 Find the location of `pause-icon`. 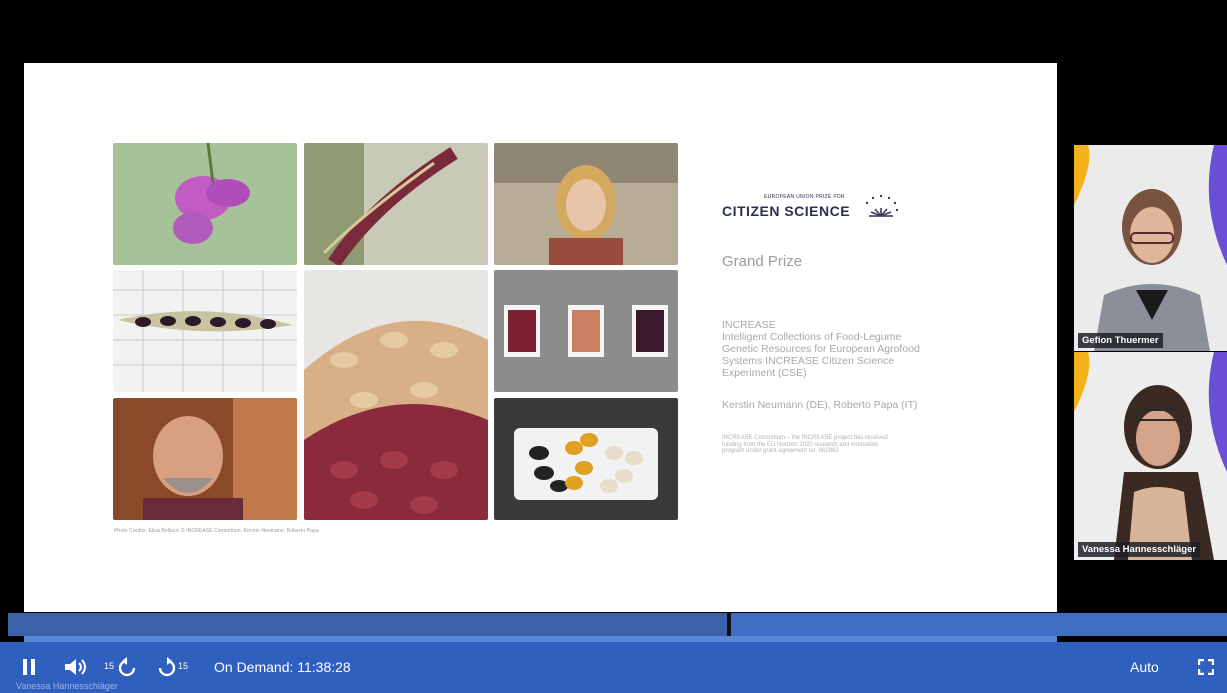

pause-icon is located at coordinates (29, 667).